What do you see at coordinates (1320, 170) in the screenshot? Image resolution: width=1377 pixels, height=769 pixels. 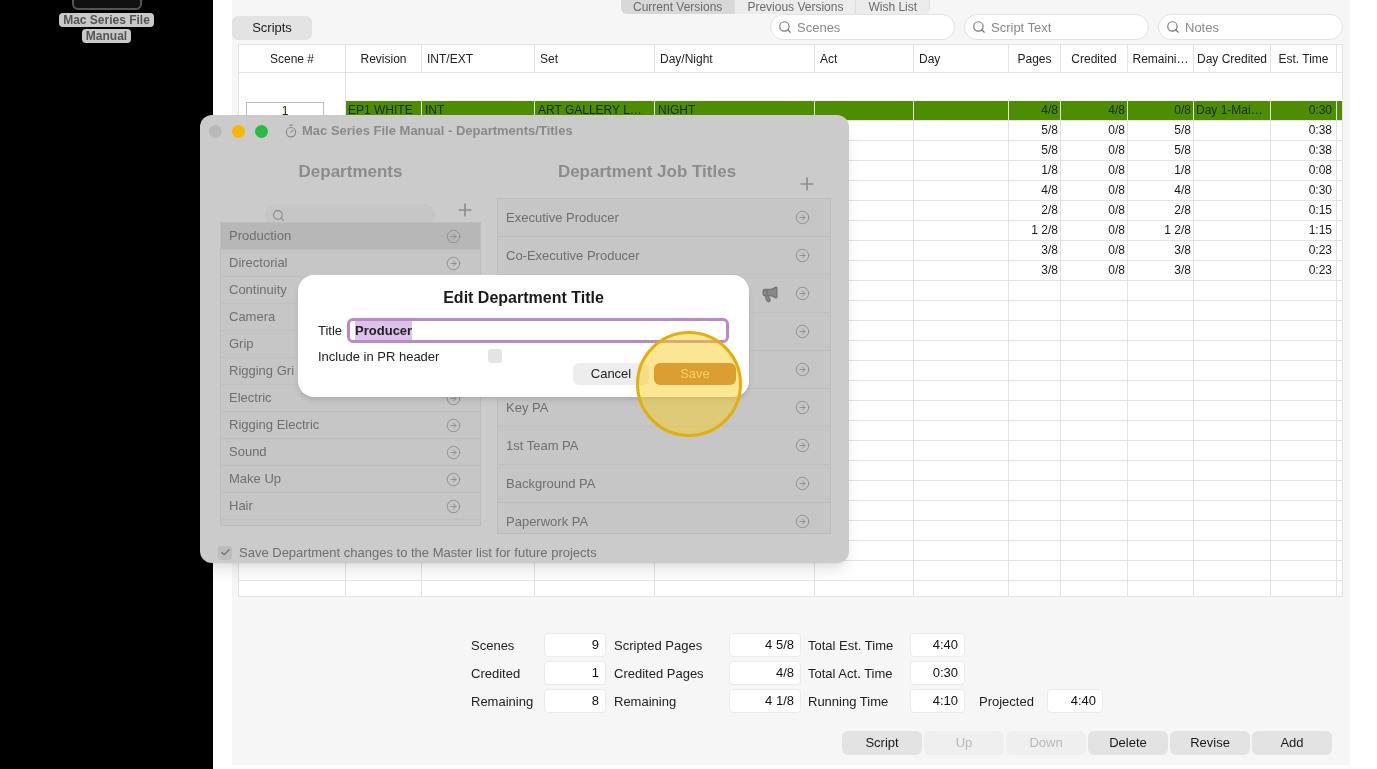 I see `table-cell-text: 0:08` at bounding box center [1320, 170].